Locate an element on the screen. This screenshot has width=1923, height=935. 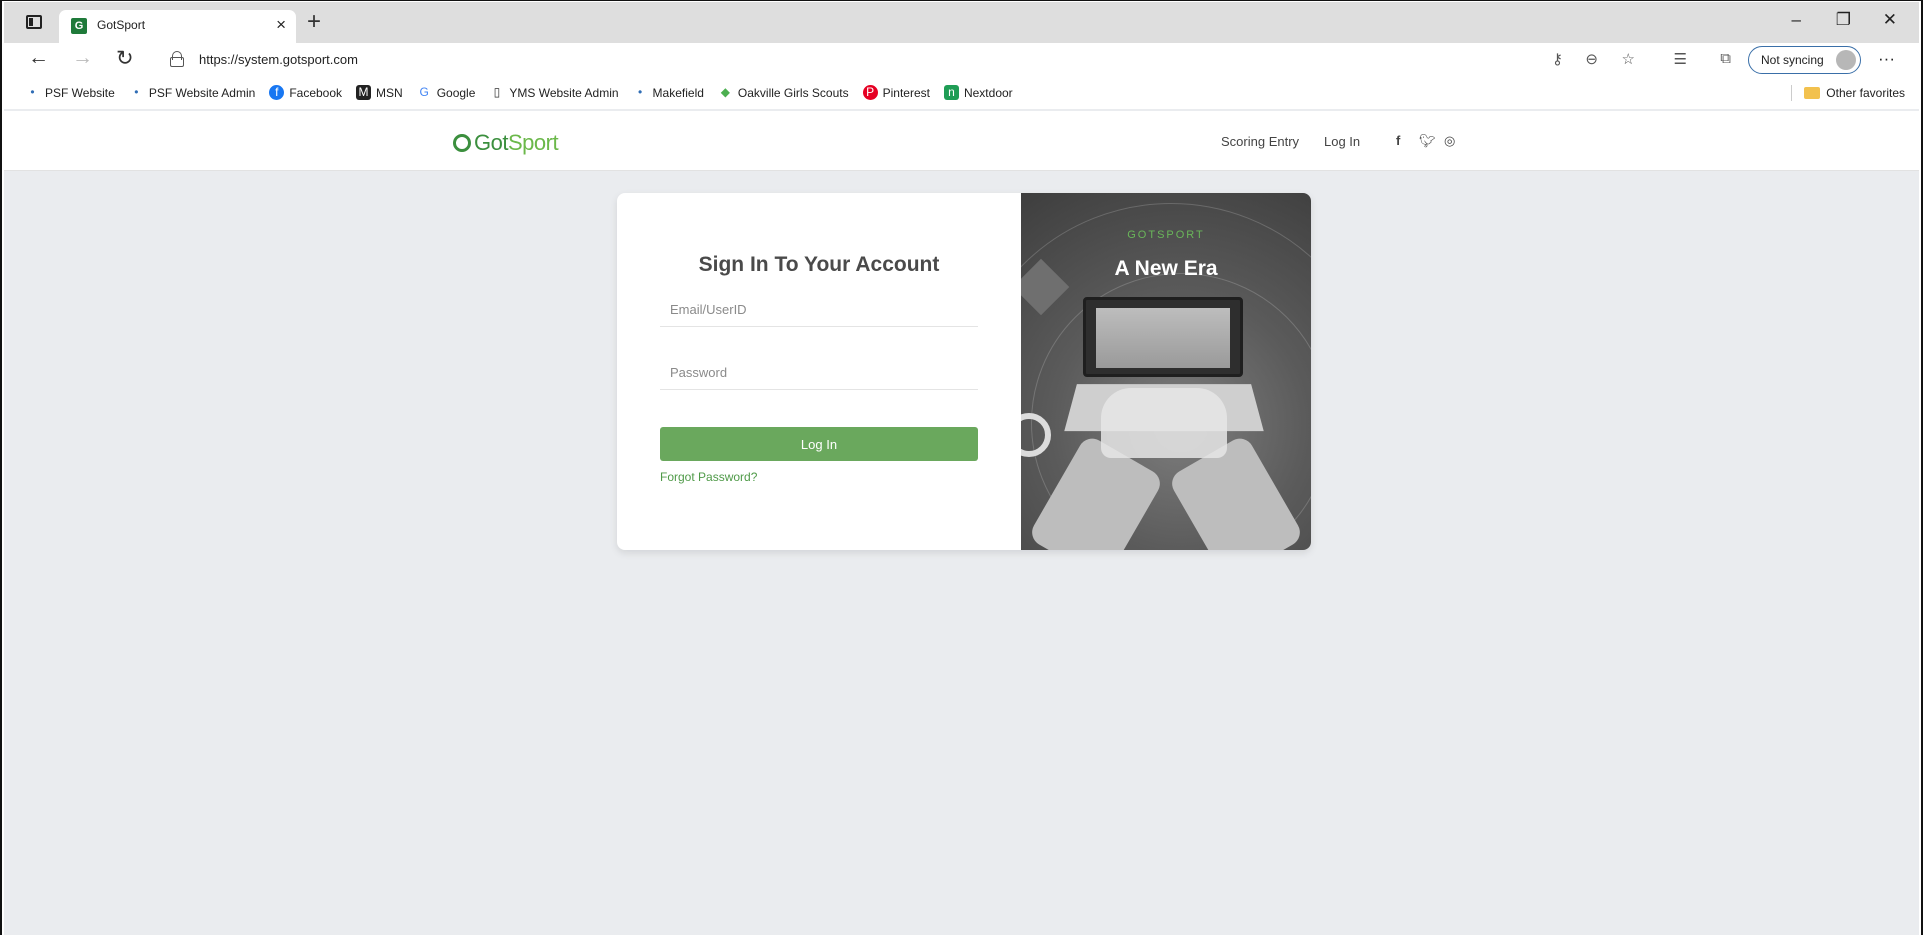
browser-tab: G GotSport × is located at coordinates (177, 26).